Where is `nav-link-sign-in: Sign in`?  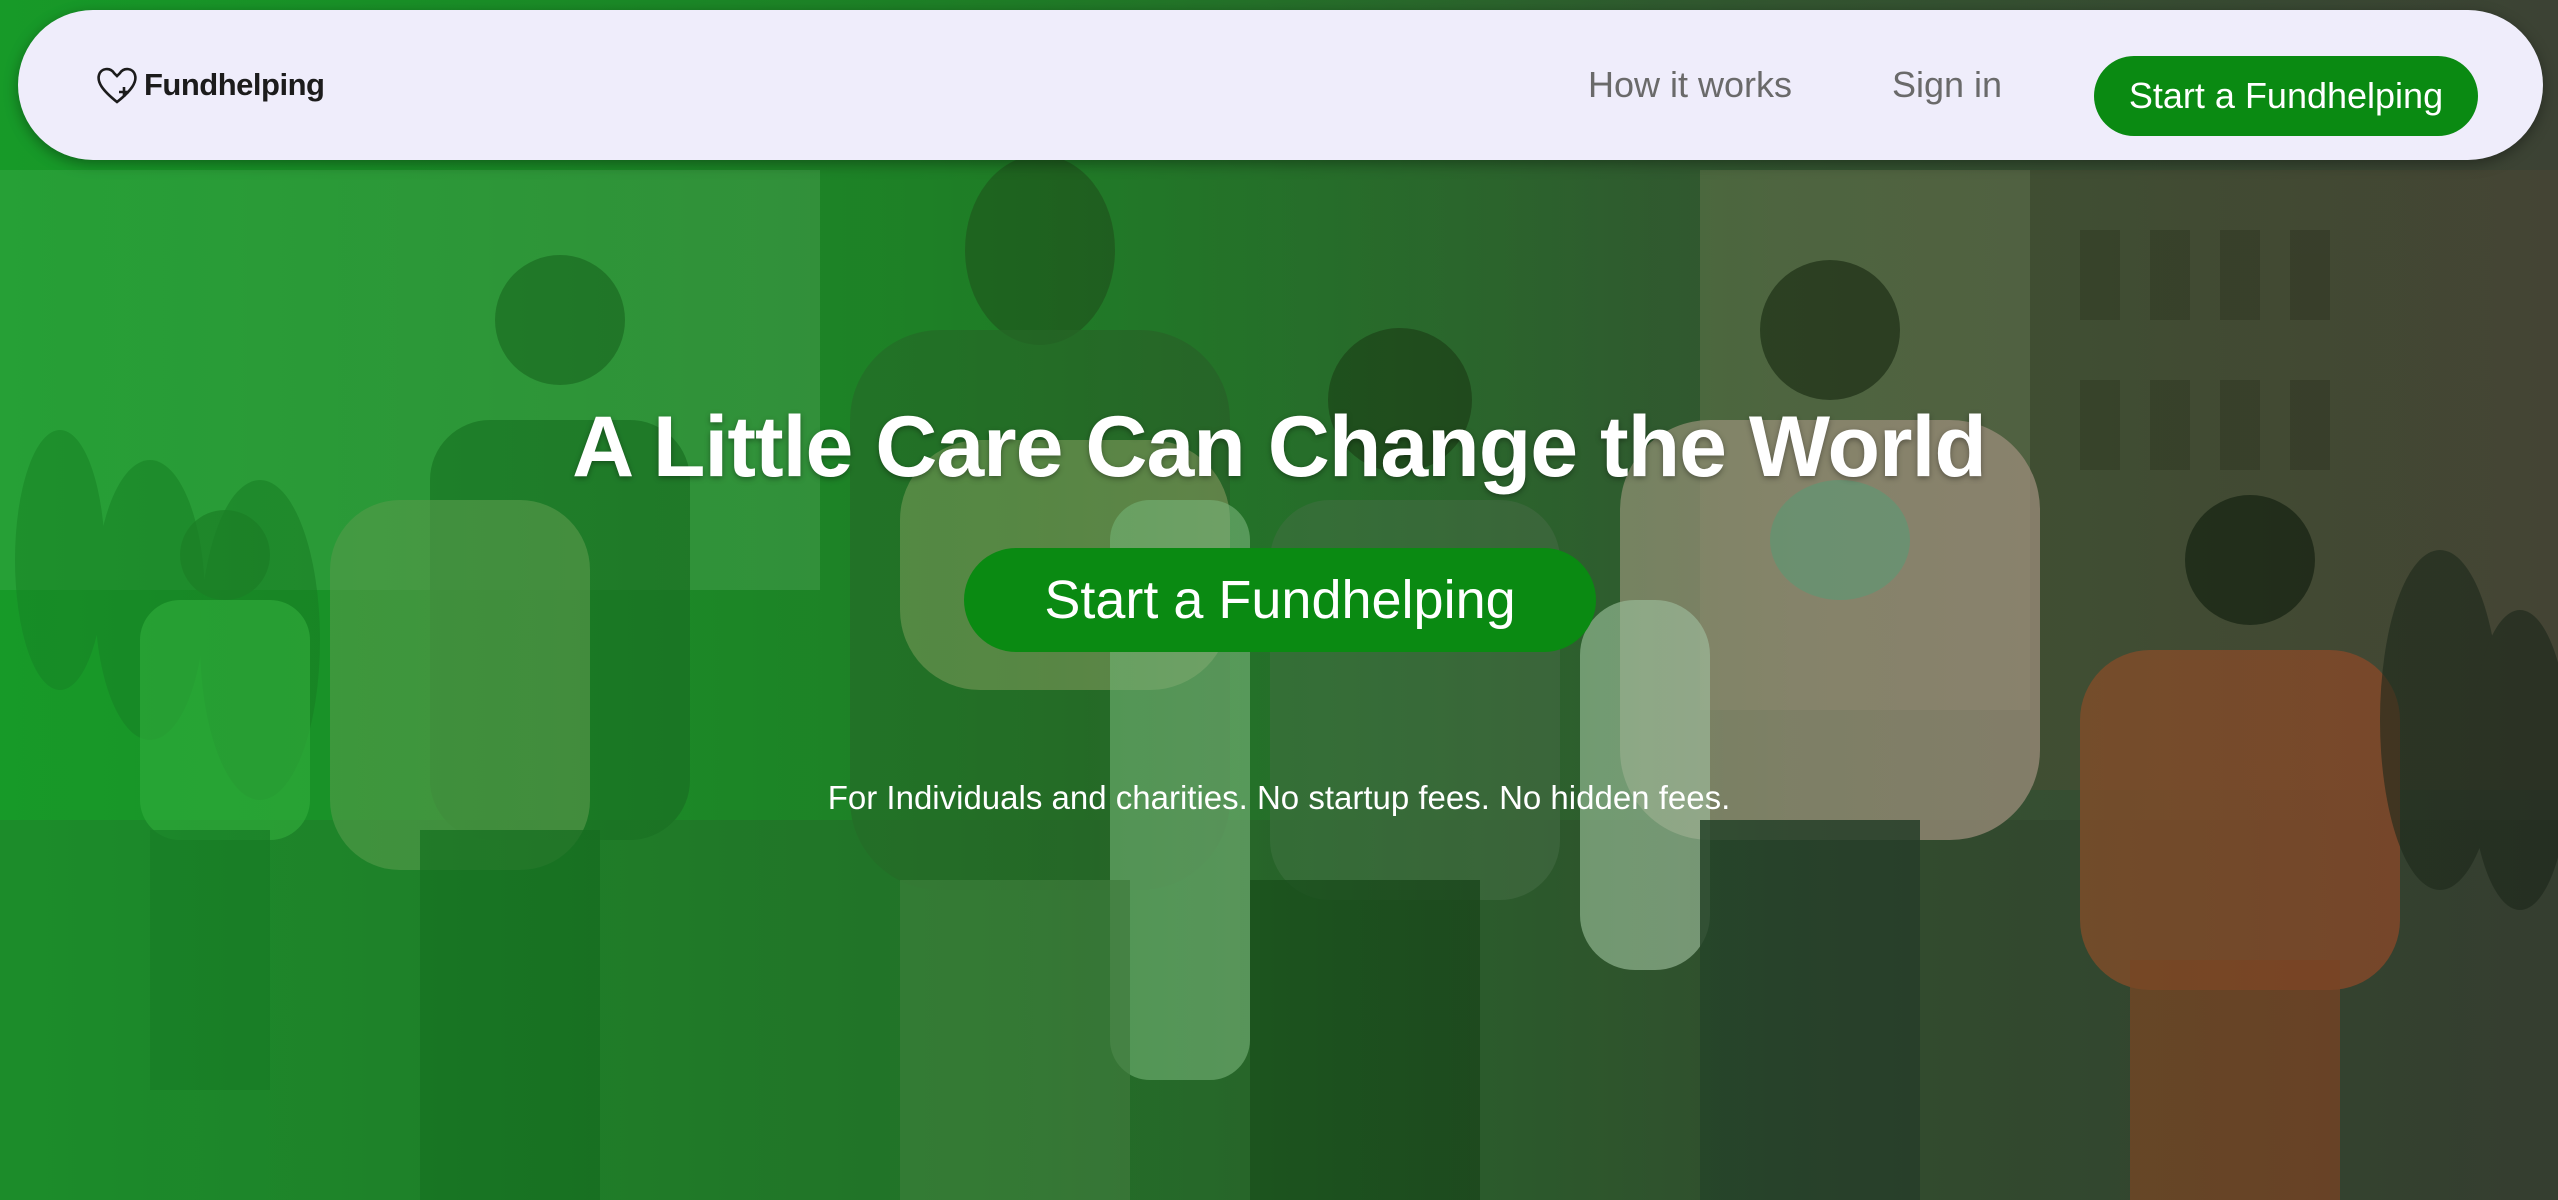
nav-link-sign-in: Sign in is located at coordinates (1947, 85).